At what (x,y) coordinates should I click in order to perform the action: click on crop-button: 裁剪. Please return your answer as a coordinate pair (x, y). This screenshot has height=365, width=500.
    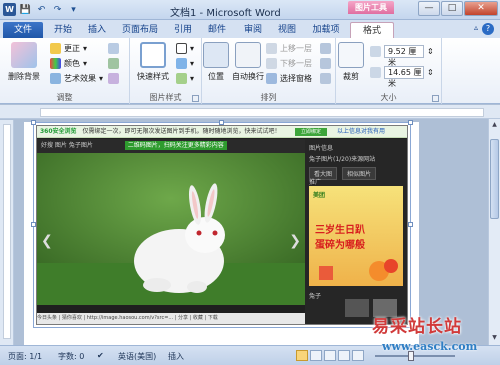
    Looking at the image, I should click on (351, 62).